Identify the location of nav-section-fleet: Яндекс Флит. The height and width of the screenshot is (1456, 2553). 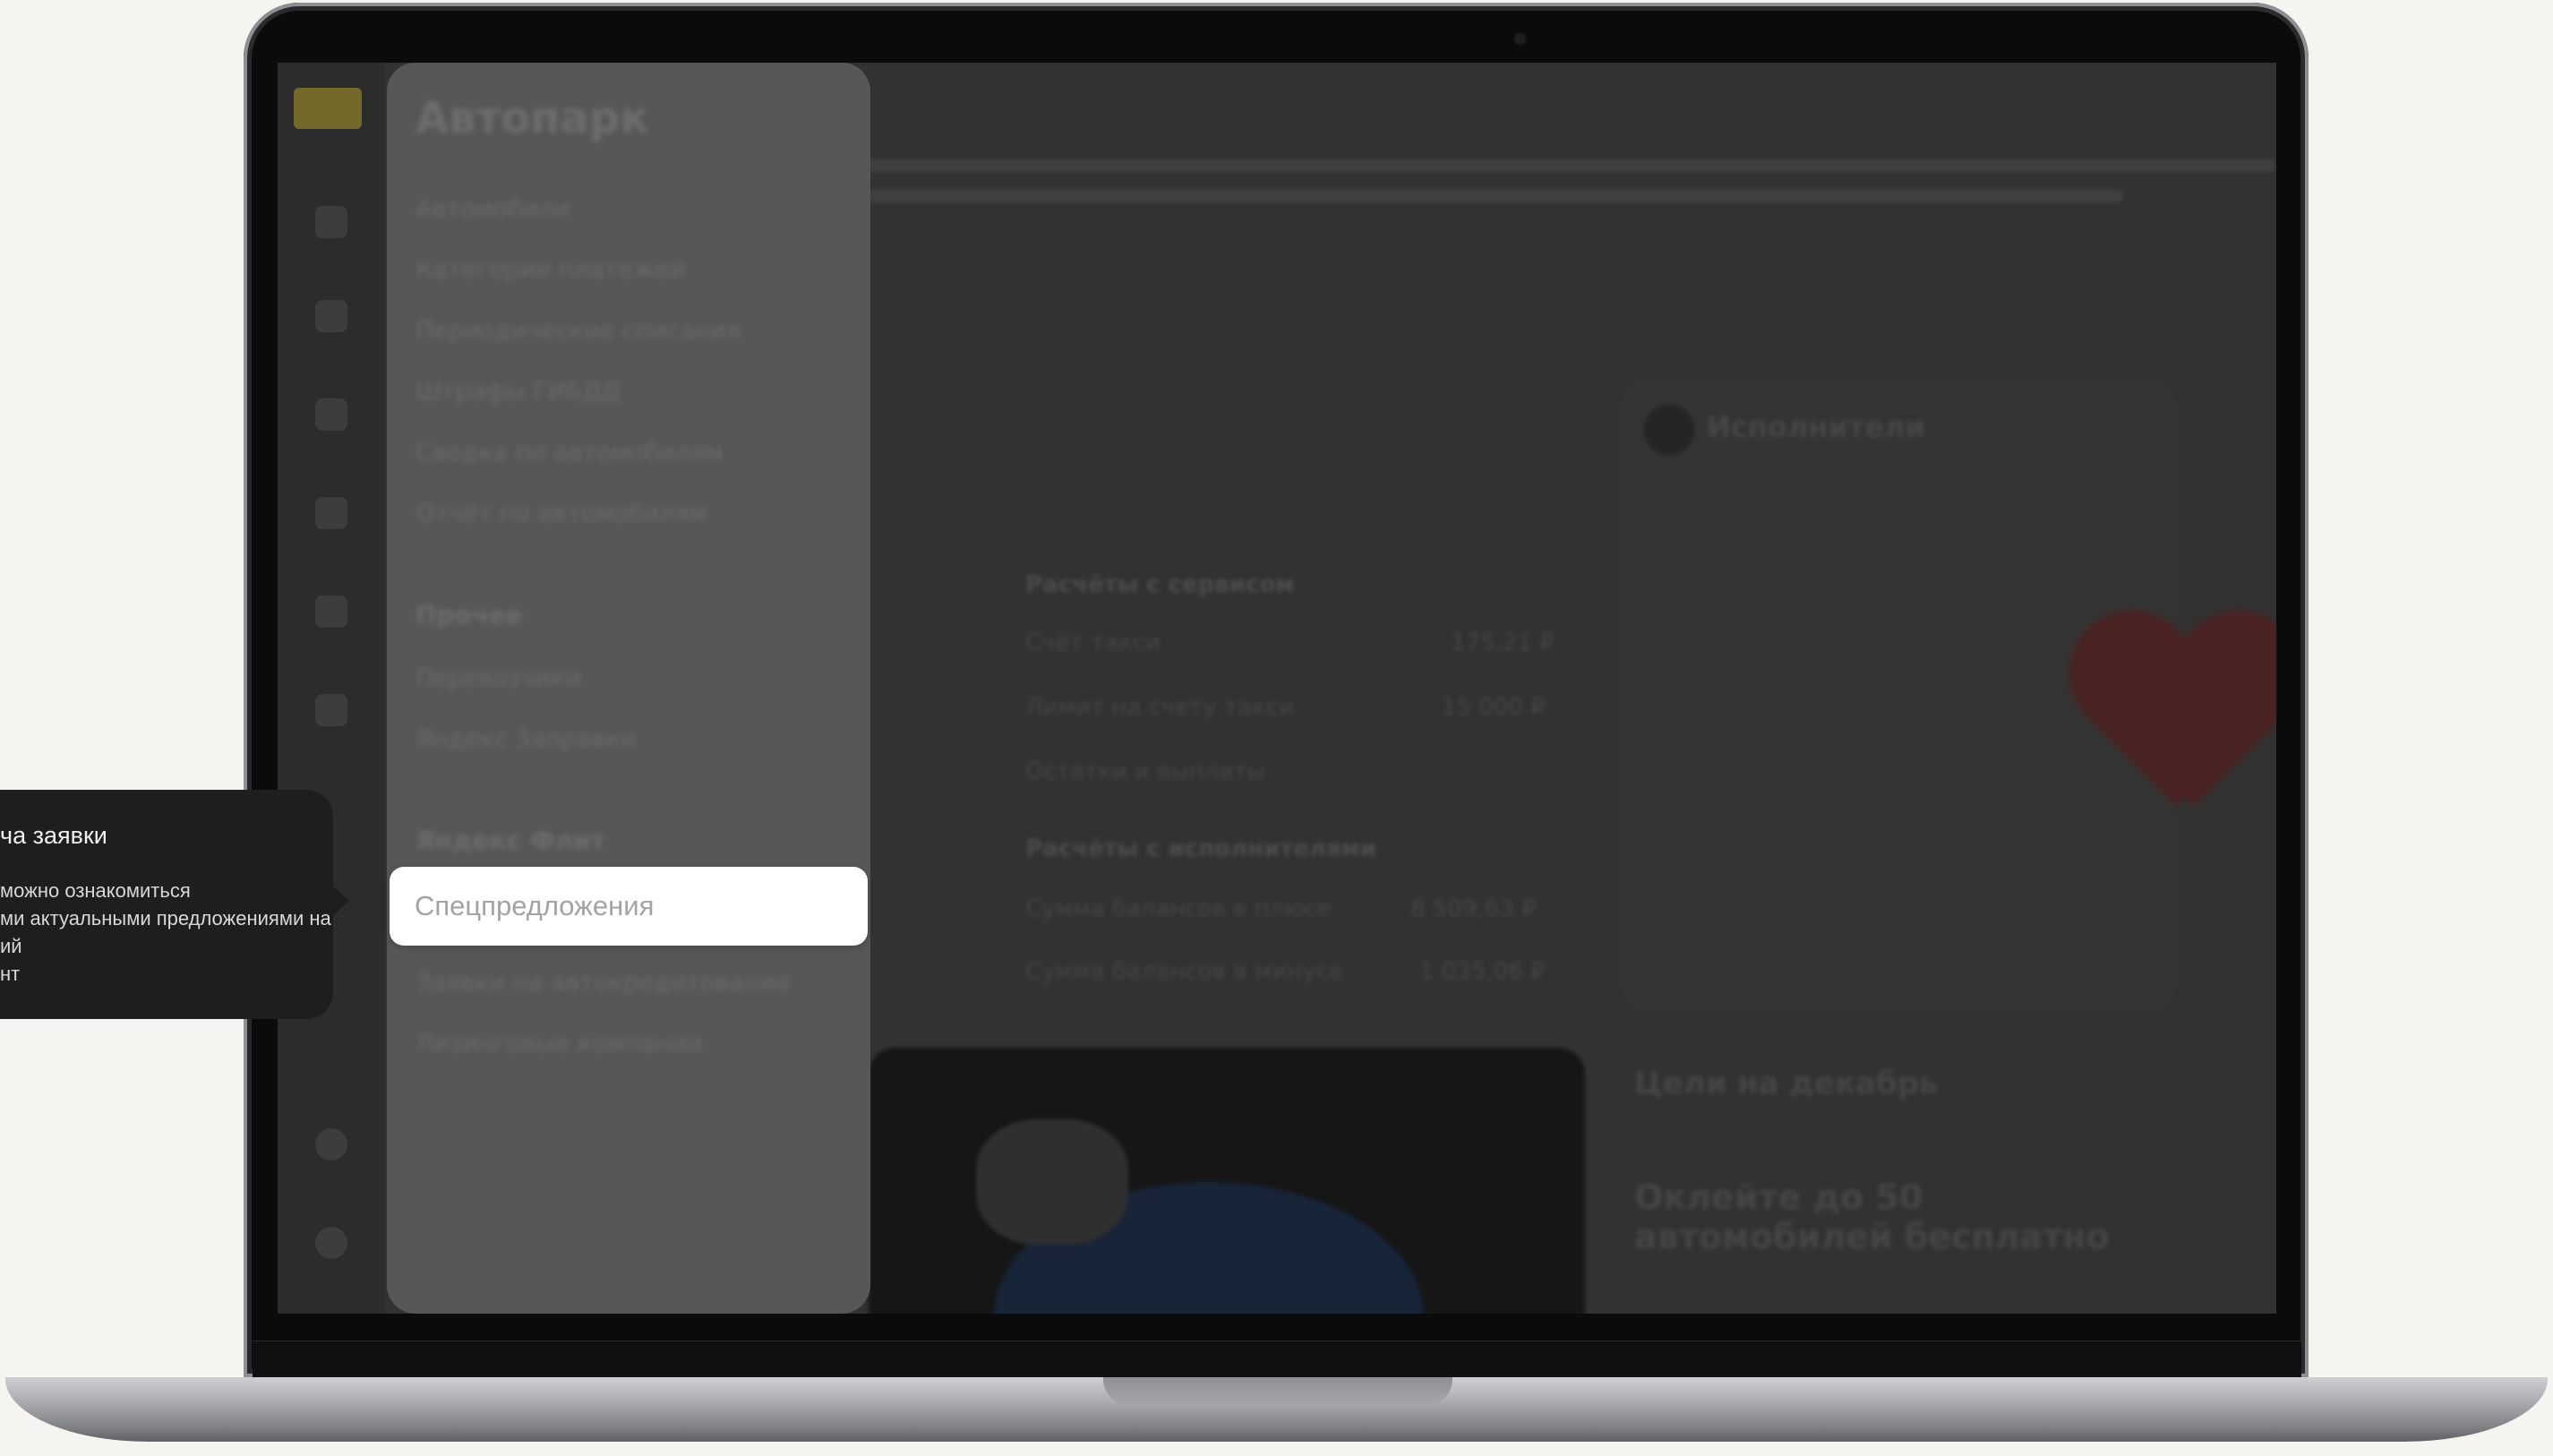
(510, 840).